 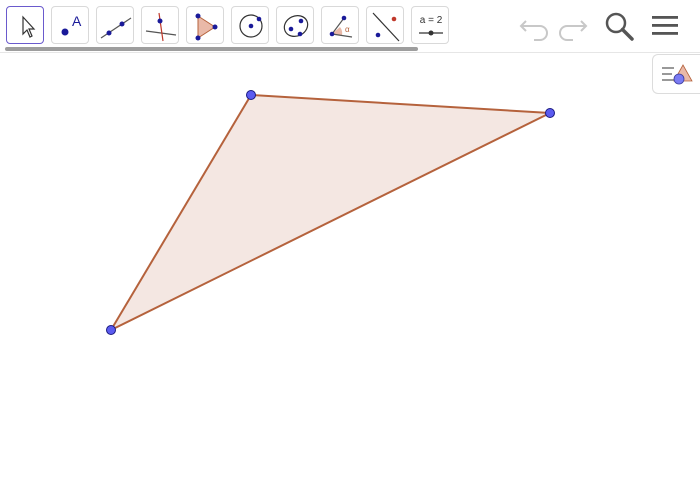 I want to click on circle-center-point-icon, so click(x=251, y=26).